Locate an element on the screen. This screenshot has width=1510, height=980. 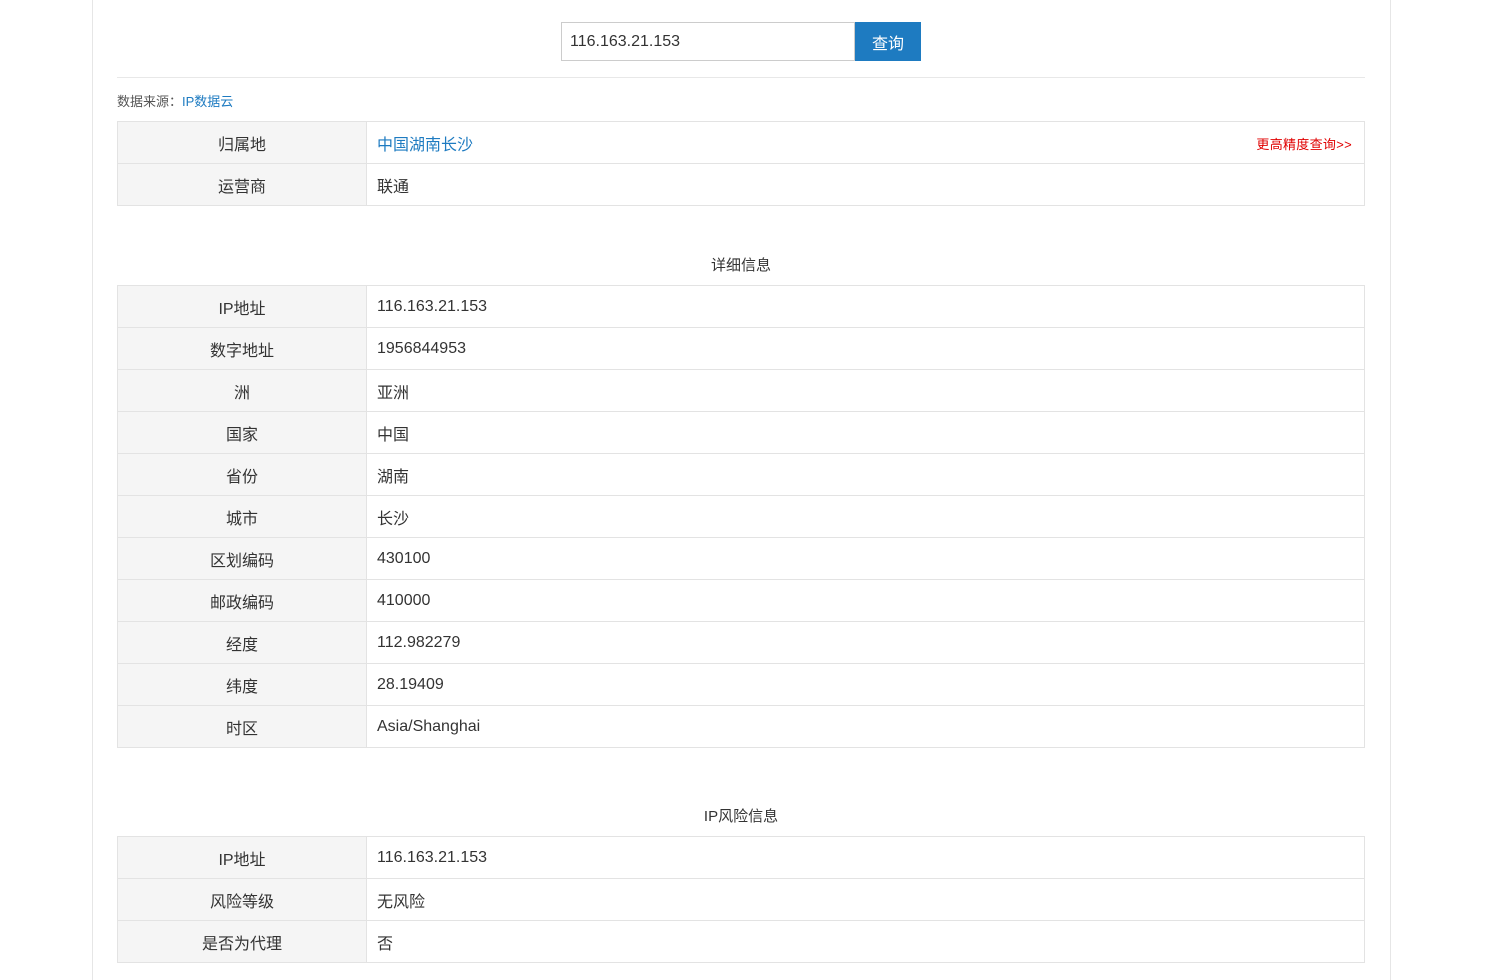
isp-value: 联通 is located at coordinates (865, 184).